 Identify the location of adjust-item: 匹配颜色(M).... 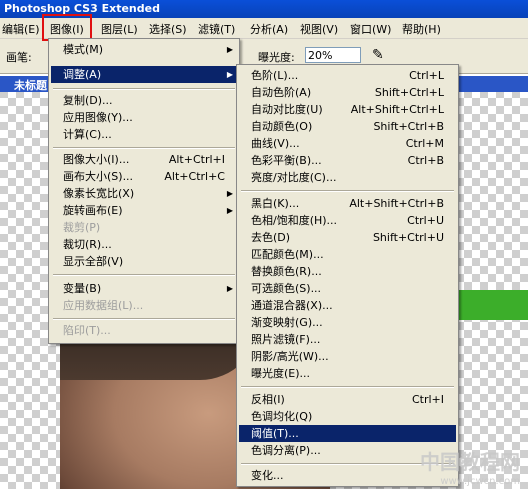
(347, 254).